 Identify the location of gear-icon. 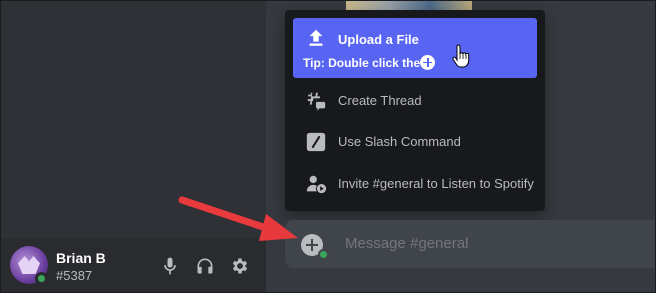
(240, 266).